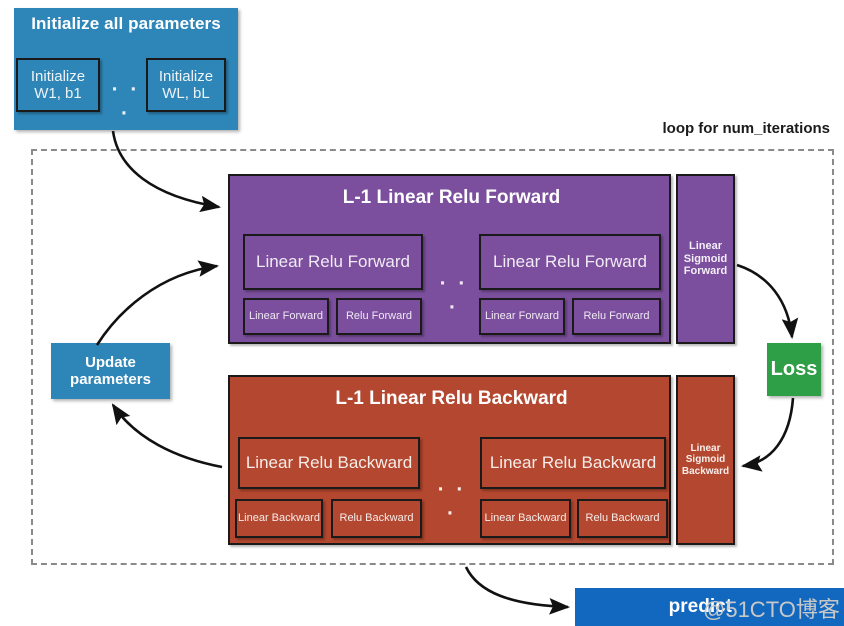 The image size is (844, 626). Describe the element at coordinates (452, 501) in the screenshot. I see `backward-ellipsis: · · ·` at that location.